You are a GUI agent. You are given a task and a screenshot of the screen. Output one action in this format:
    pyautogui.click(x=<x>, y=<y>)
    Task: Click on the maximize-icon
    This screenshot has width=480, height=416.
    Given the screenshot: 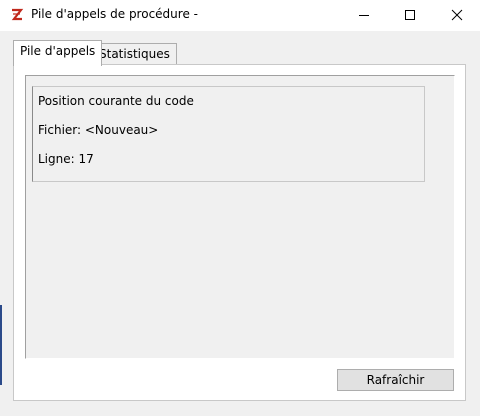 What is the action you would take?
    pyautogui.click(x=410, y=15)
    